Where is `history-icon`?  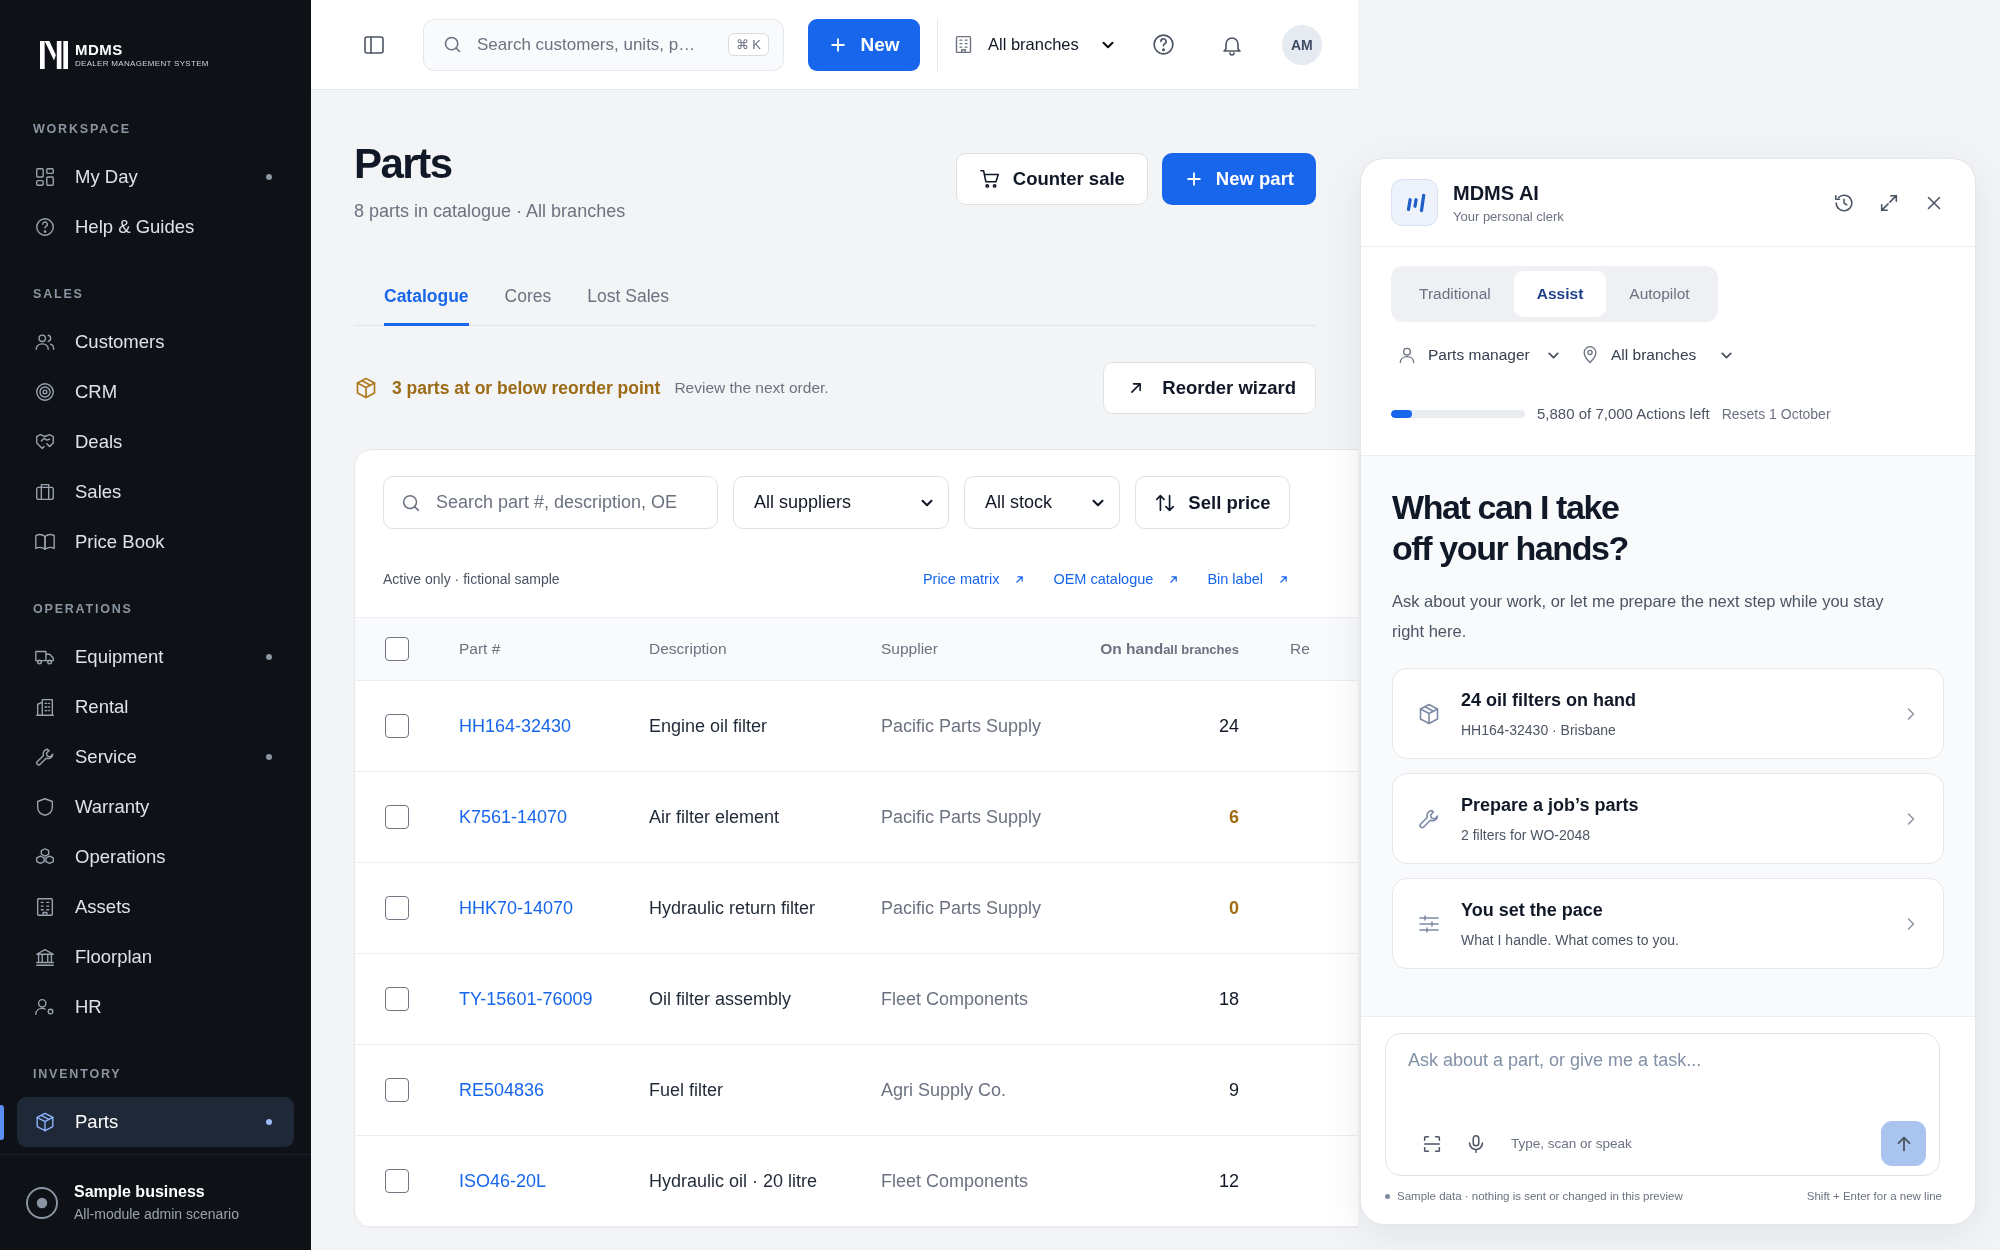
history-icon is located at coordinates (1844, 202).